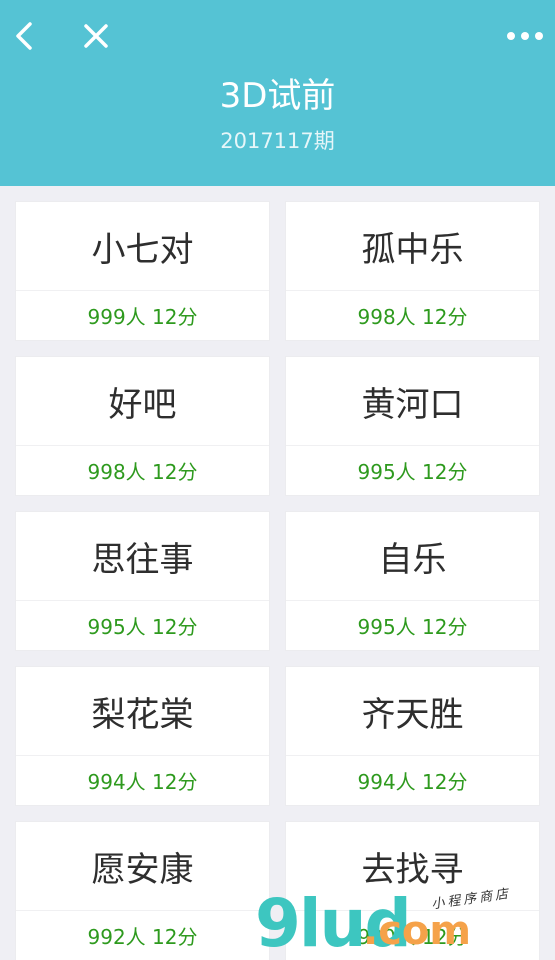  Describe the element at coordinates (142, 317) in the screenshot. I see `item-stats: 999人 12分` at that location.